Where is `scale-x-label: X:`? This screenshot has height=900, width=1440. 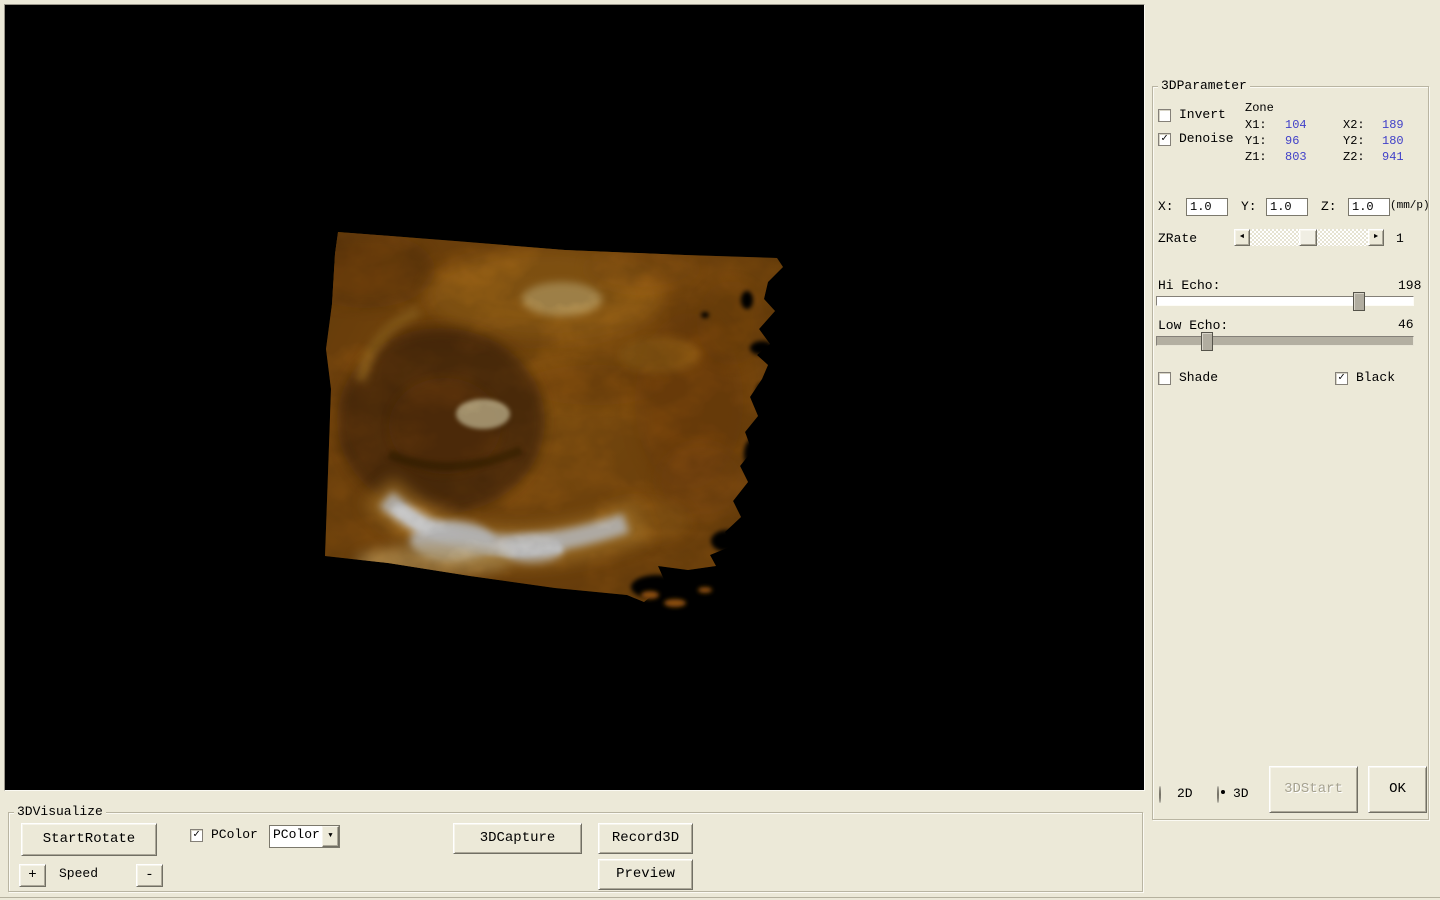
scale-x-label: X: is located at coordinates (1166, 206).